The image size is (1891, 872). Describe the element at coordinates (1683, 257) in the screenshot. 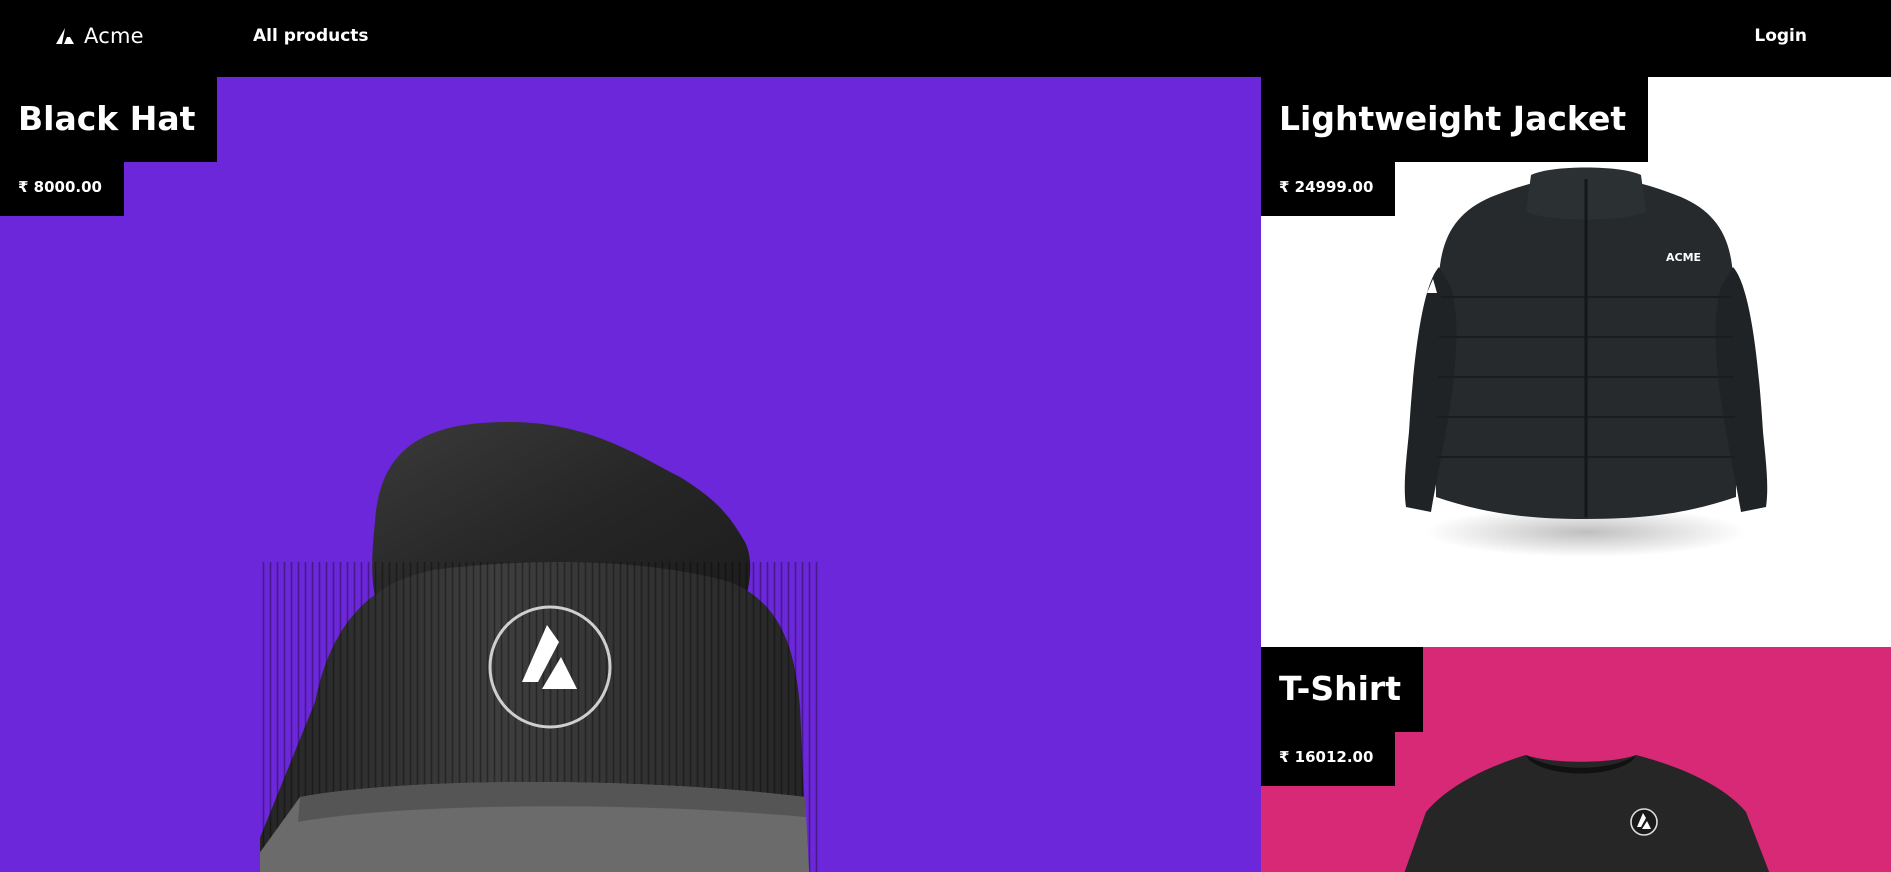

I see `jacket-chest-print: ACME` at that location.